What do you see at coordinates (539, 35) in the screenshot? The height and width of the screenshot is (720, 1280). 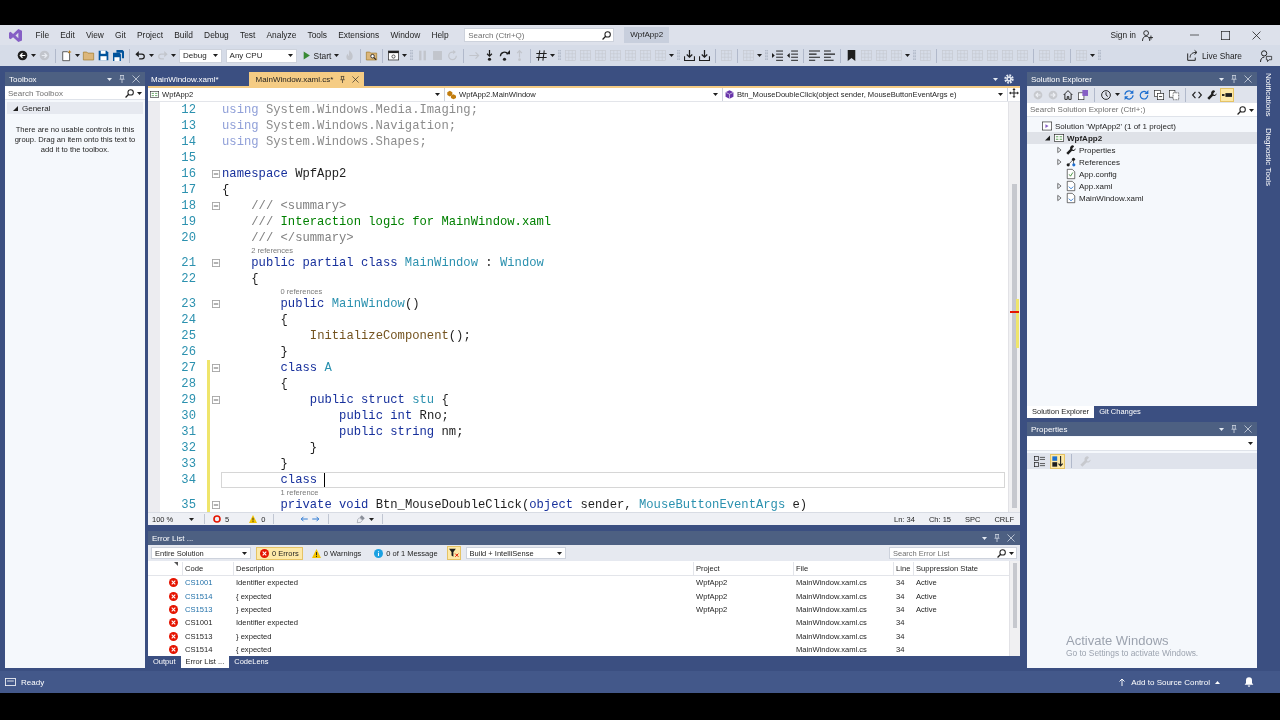 I see `search-field: Search (Ctrl+Q)` at bounding box center [539, 35].